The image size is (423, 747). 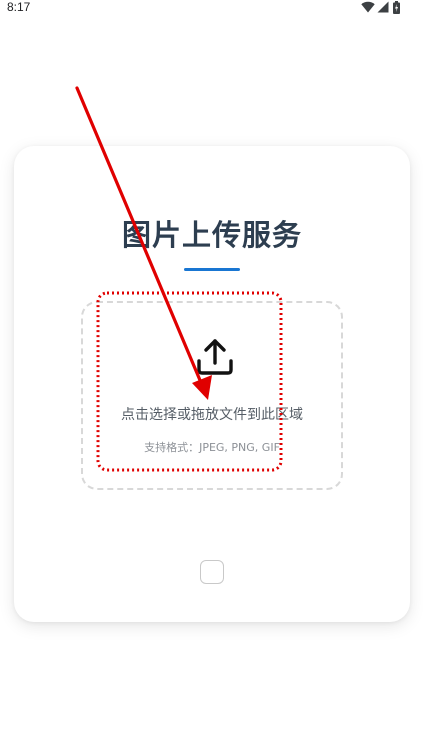 I want to click on title-underline, so click(x=212, y=269).